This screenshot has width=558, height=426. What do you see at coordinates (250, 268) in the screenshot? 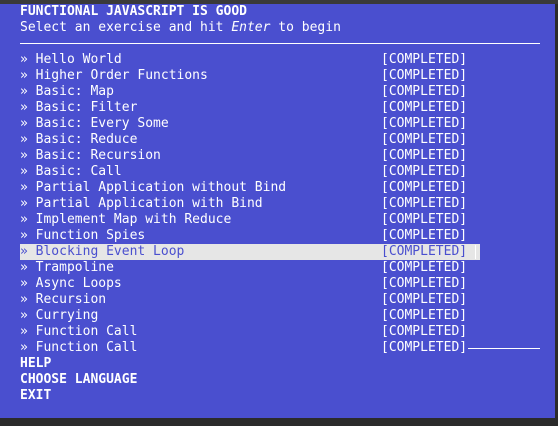
I see `exercise-item: » Trampoline [COMPLETED]` at bounding box center [250, 268].